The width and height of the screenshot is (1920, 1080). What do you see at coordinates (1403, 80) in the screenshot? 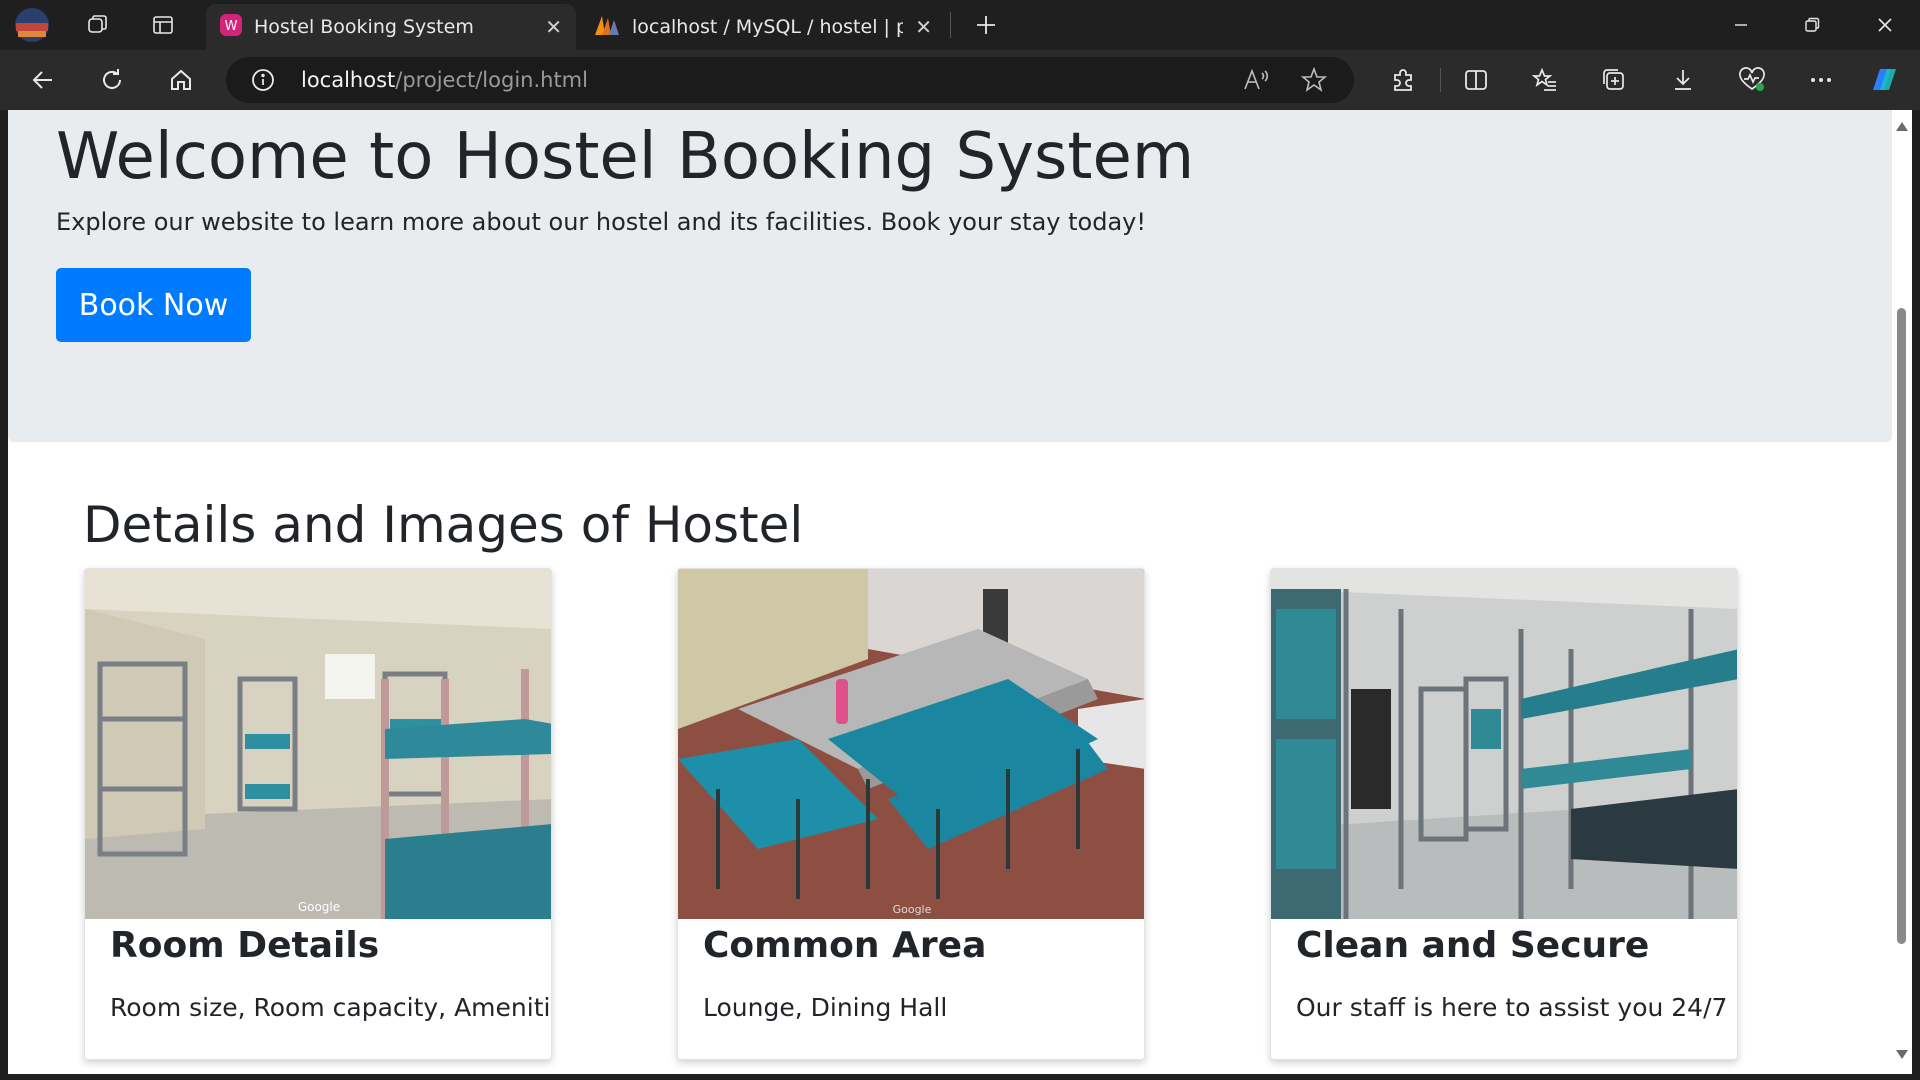
I see `extensions-icon` at bounding box center [1403, 80].